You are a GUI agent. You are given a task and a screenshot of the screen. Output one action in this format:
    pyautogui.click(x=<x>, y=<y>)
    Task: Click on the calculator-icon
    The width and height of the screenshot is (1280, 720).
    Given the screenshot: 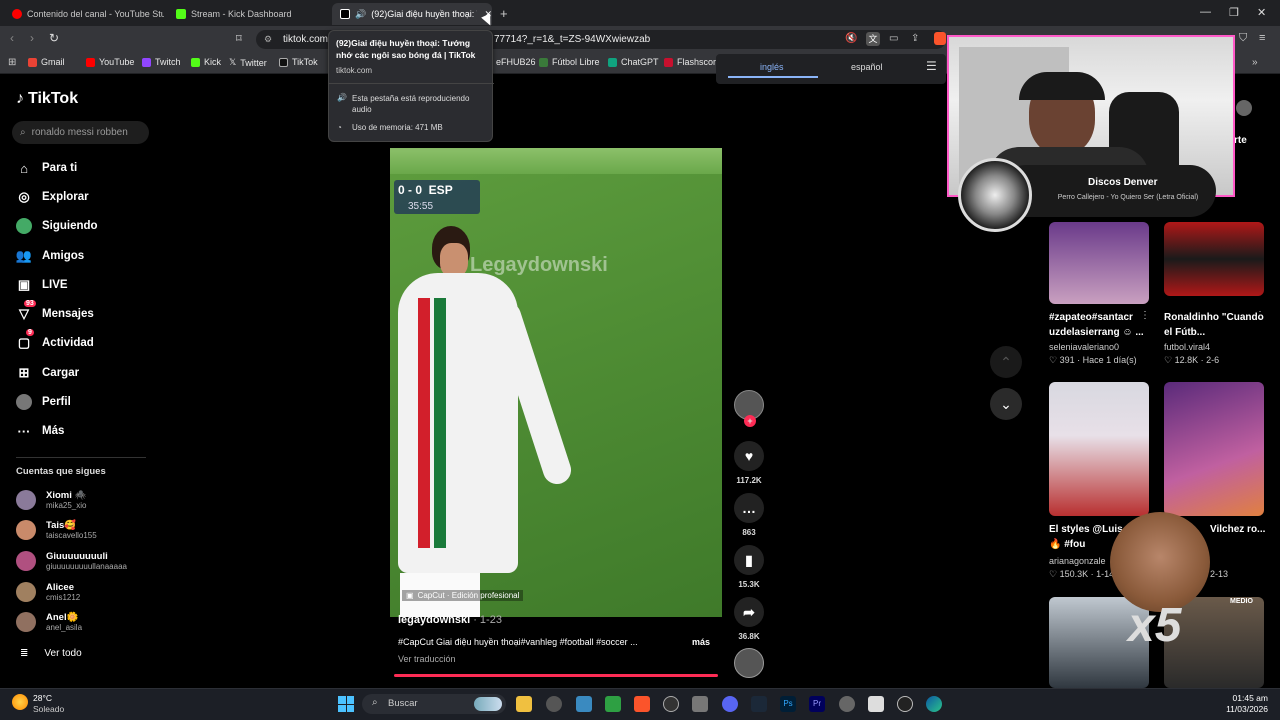 What is the action you would take?
    pyautogui.click(x=700, y=704)
    